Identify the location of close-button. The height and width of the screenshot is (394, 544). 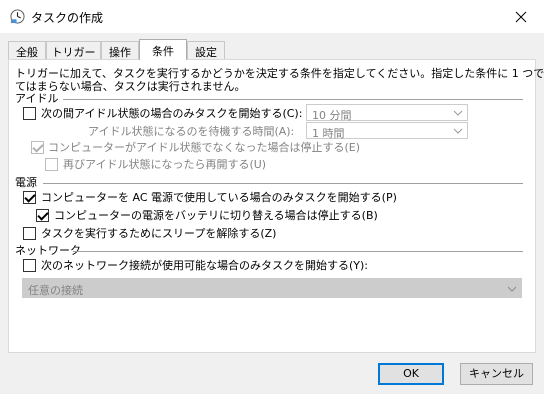
(521, 16).